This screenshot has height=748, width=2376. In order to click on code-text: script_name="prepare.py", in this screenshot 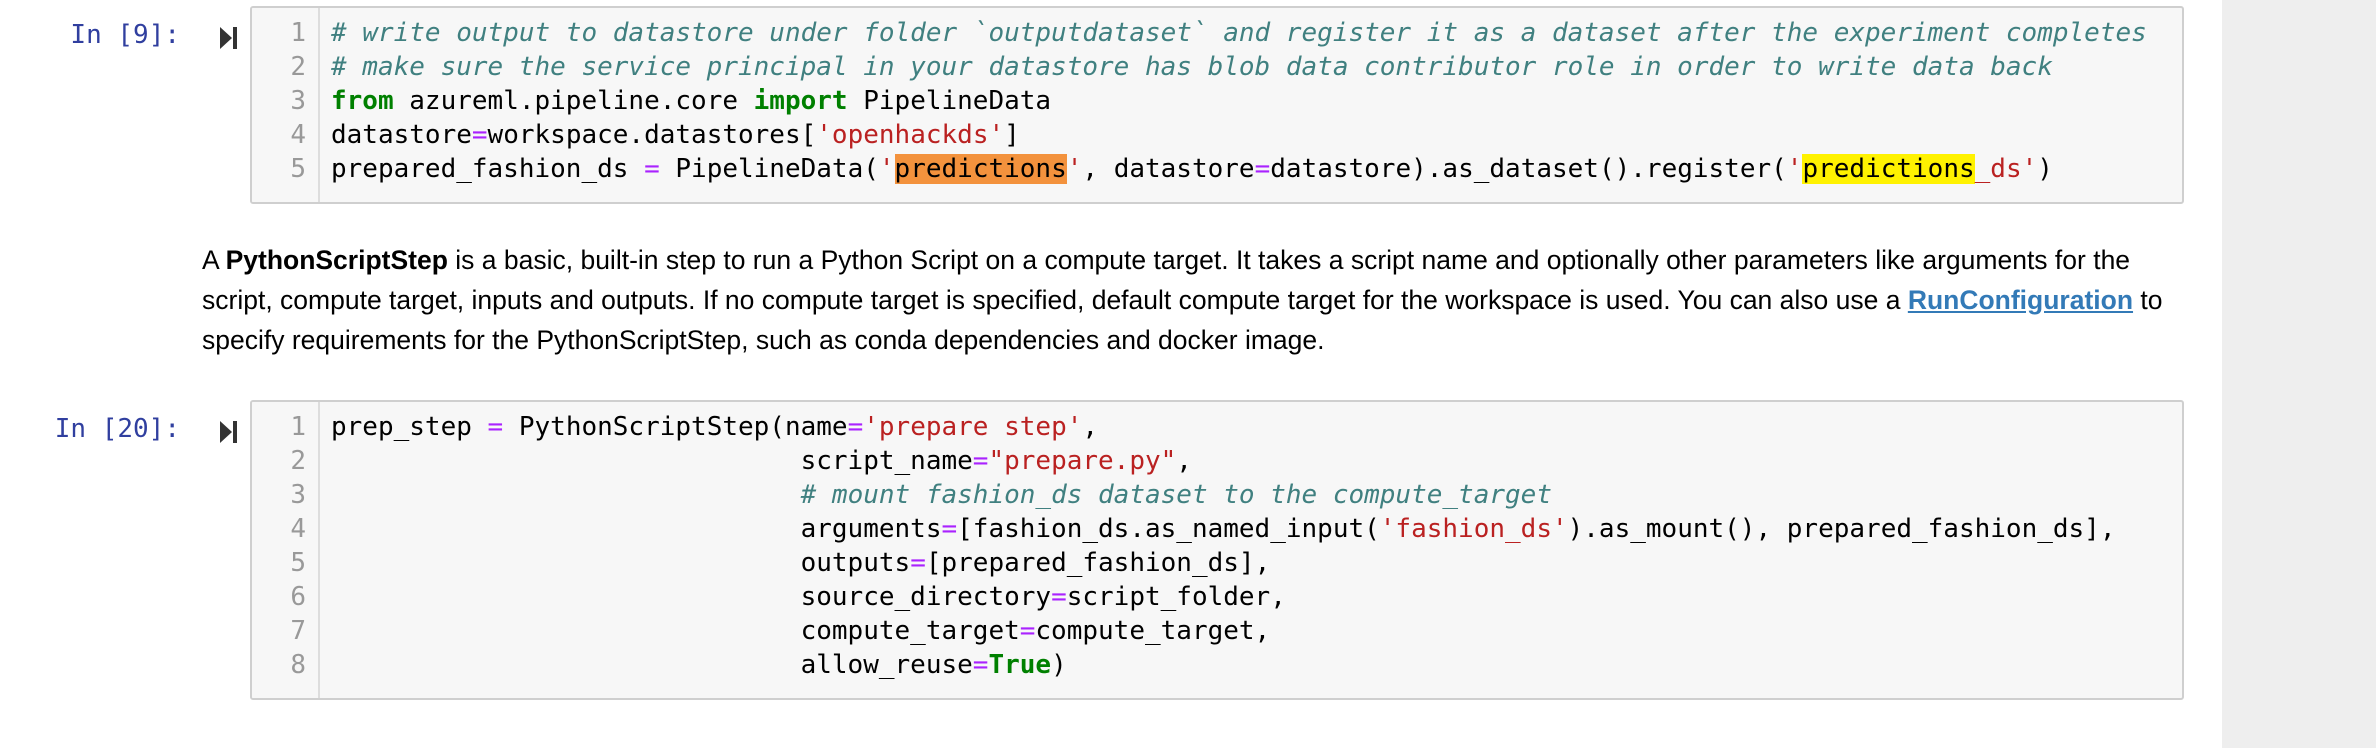, I will do `click(761, 461)`.